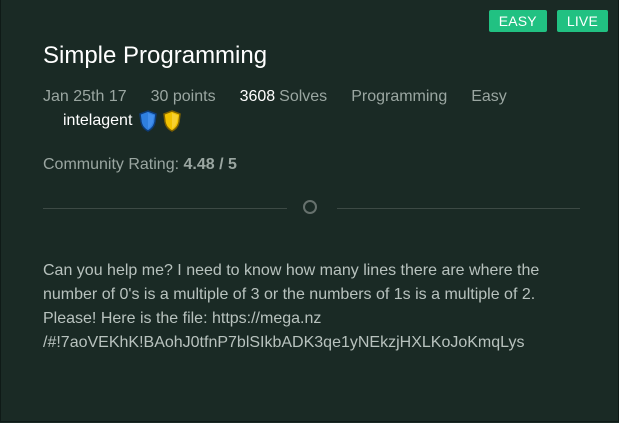  Describe the element at coordinates (155, 55) in the screenshot. I see `challenge-title: Simple Programming` at that location.